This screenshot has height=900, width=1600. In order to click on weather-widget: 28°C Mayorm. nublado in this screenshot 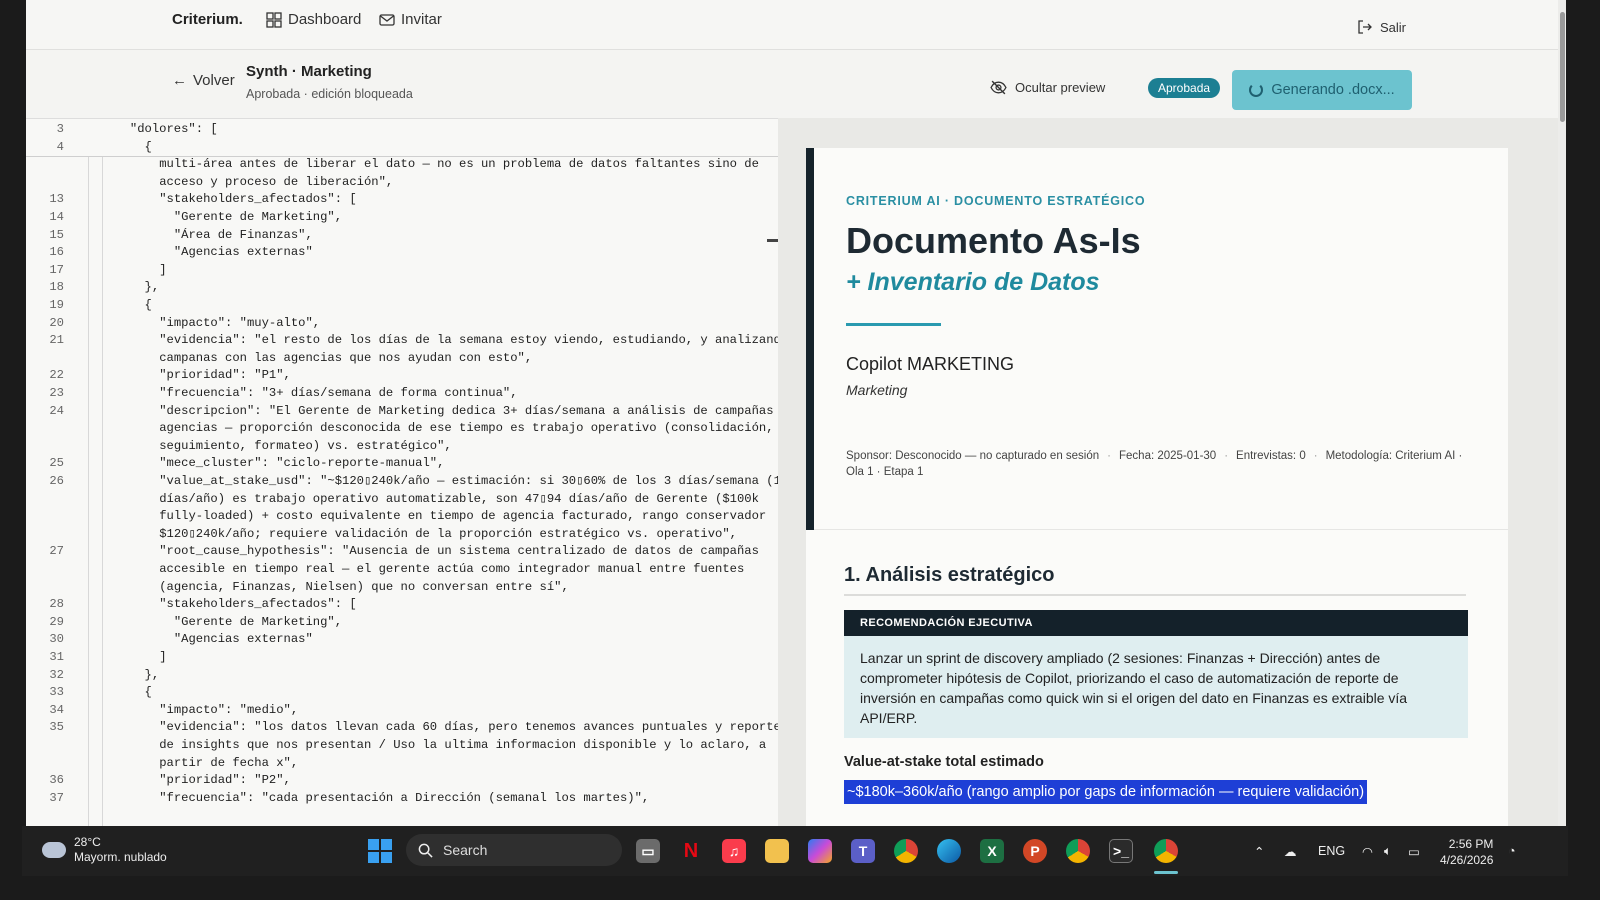, I will do `click(103, 850)`.